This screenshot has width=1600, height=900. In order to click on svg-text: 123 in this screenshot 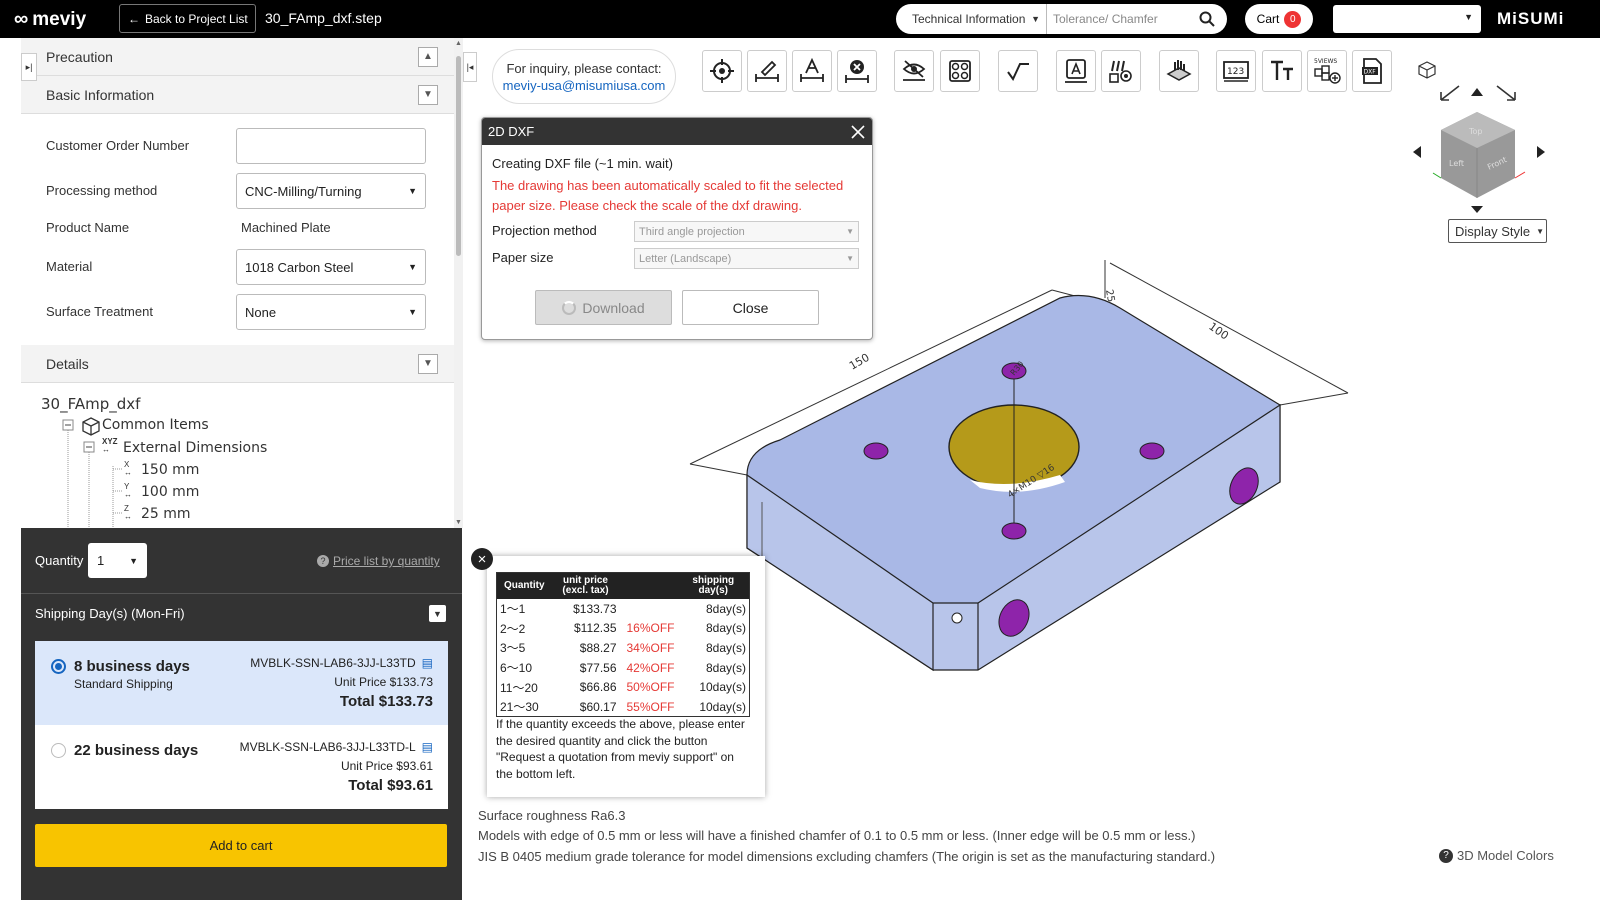, I will do `click(1235, 72)`.